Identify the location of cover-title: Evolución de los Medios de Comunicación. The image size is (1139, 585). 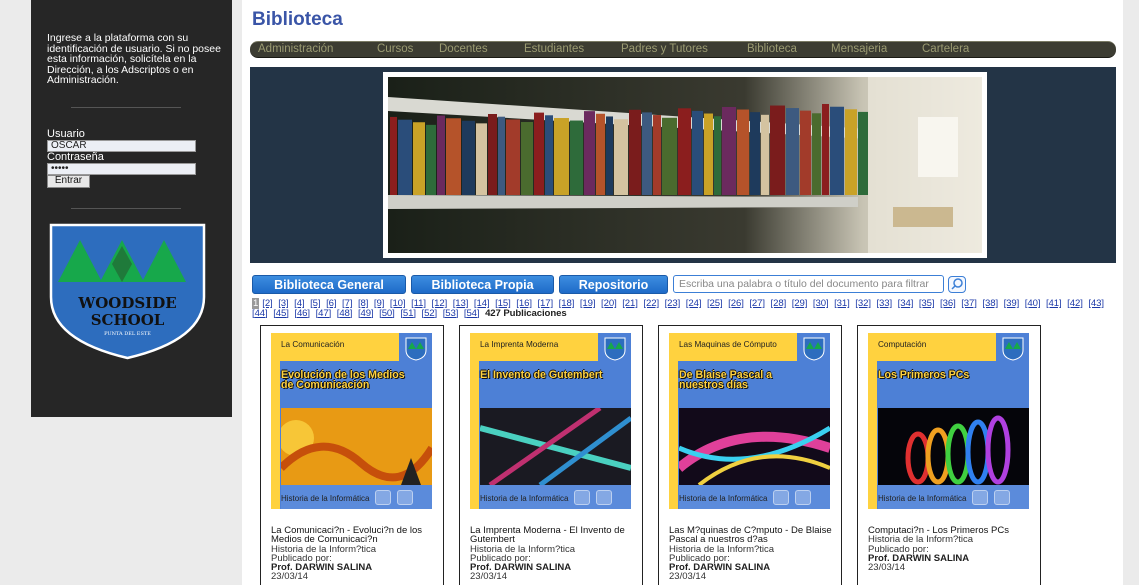
(343, 380).